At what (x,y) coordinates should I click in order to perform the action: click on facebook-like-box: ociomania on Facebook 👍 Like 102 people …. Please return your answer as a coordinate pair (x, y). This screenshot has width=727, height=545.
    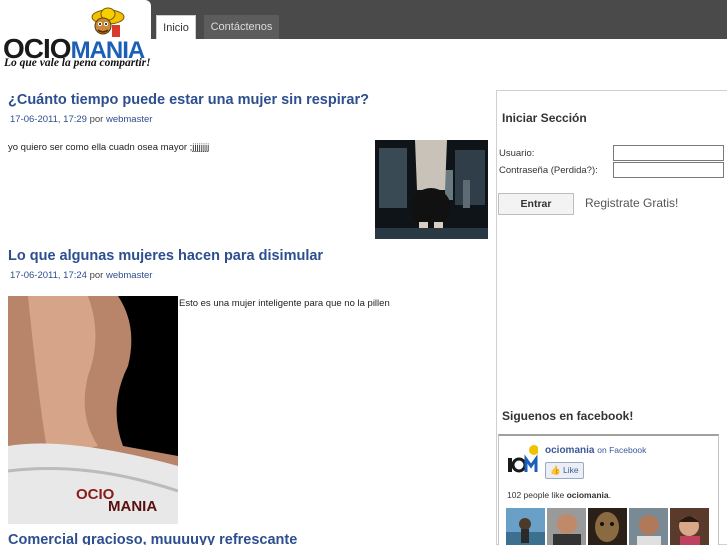
    Looking at the image, I should click on (608, 489).